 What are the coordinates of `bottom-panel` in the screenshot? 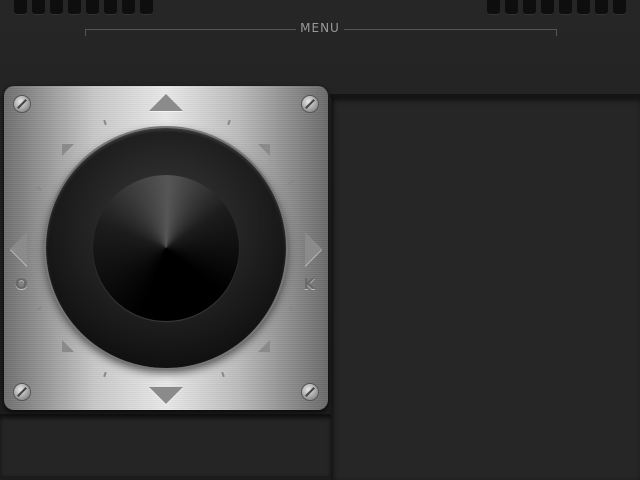 It's located at (165, 445).